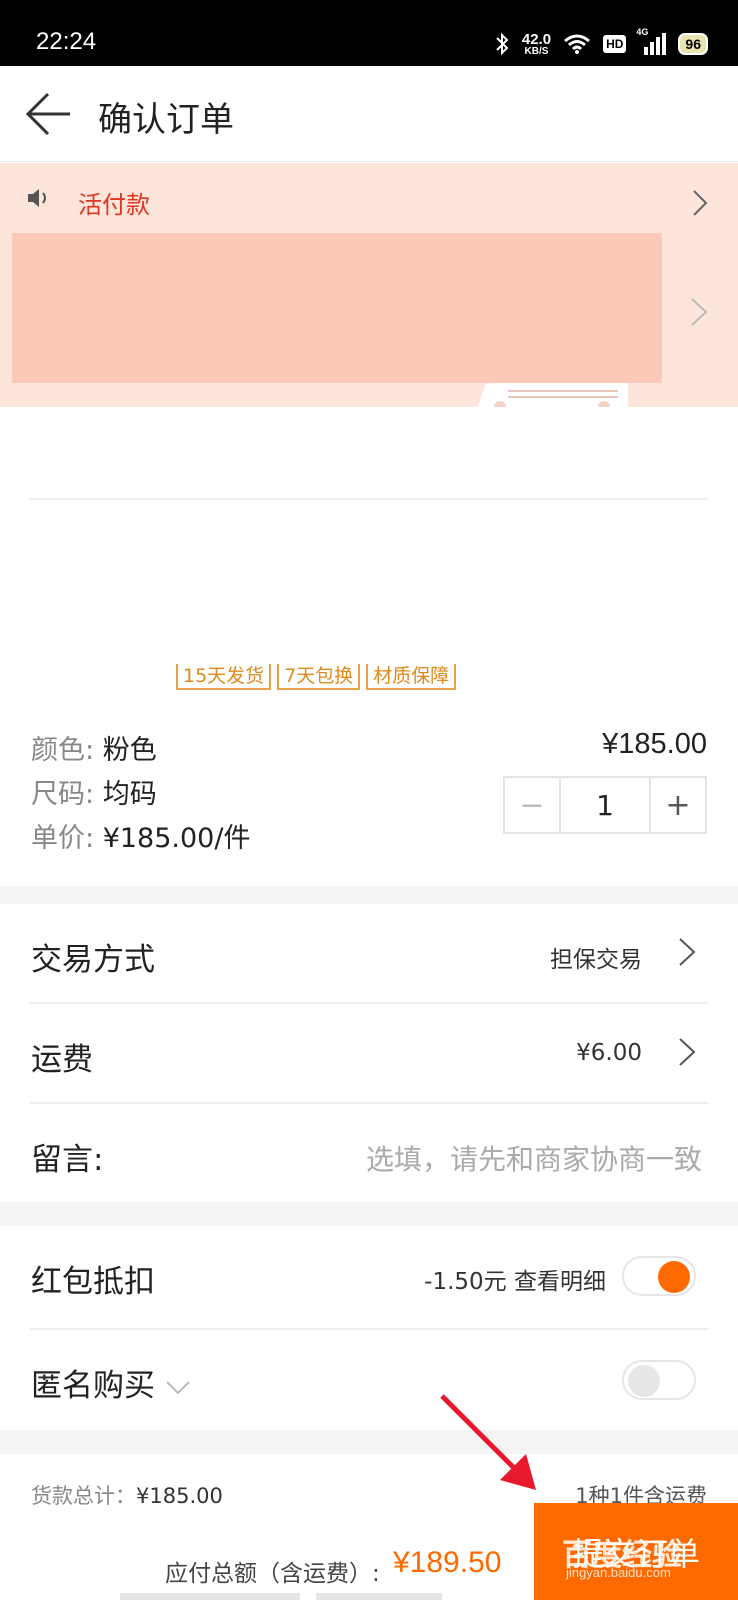  What do you see at coordinates (272, 1574) in the screenshot?
I see `pay-total-label: 应付总额（含运费）:` at bounding box center [272, 1574].